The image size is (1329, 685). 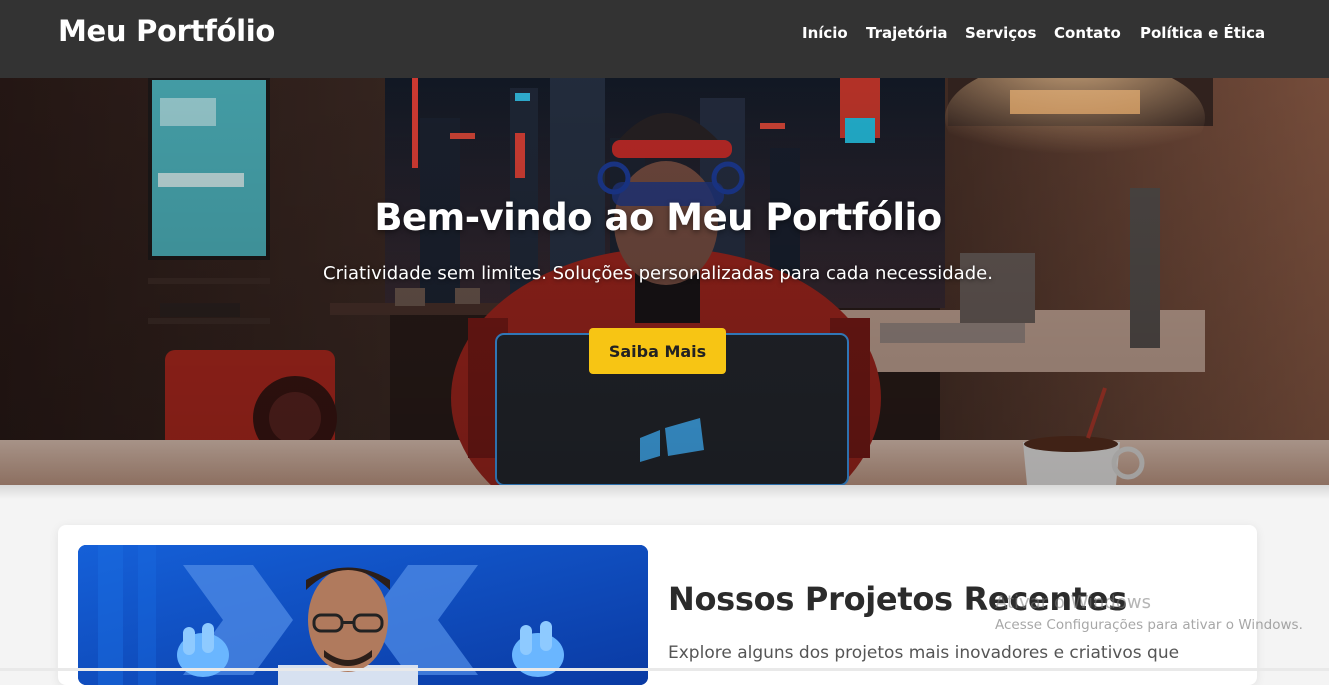 What do you see at coordinates (907, 33) in the screenshot?
I see `nav-link-trajetoria: Trajetória` at bounding box center [907, 33].